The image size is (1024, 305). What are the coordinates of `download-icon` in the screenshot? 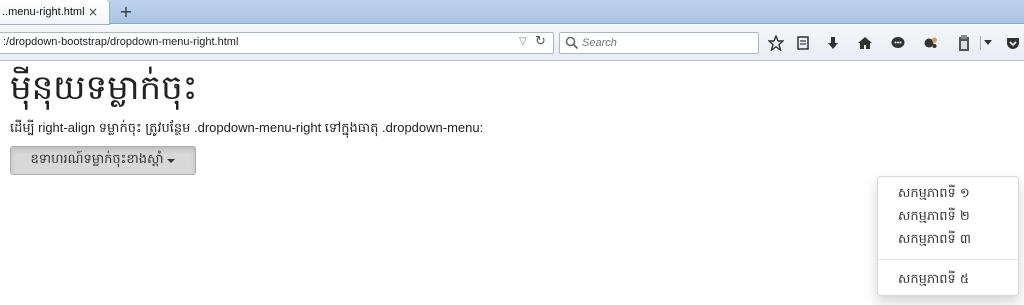 It's located at (833, 43).